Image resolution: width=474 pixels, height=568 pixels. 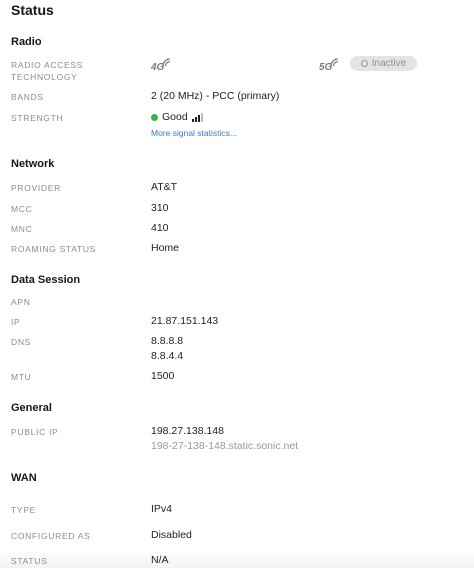 What do you see at coordinates (171, 535) in the screenshot?
I see `configured-as-value: Disabled` at bounding box center [171, 535].